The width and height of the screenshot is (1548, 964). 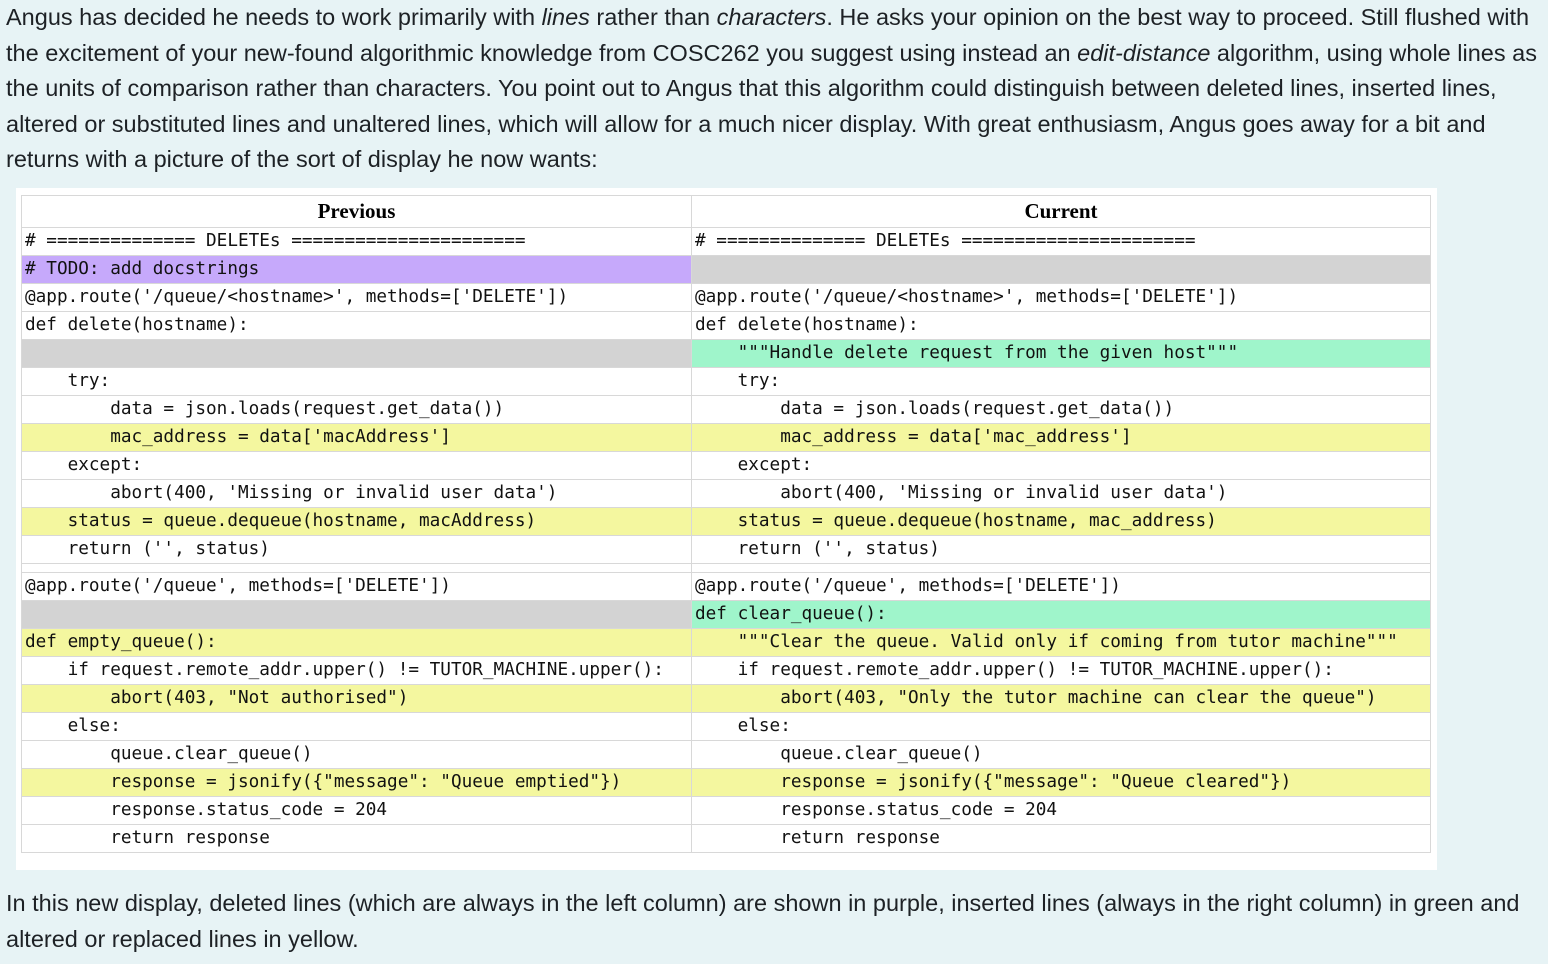 What do you see at coordinates (565, 17) in the screenshot?
I see `intro-emphasis-lines: lines` at bounding box center [565, 17].